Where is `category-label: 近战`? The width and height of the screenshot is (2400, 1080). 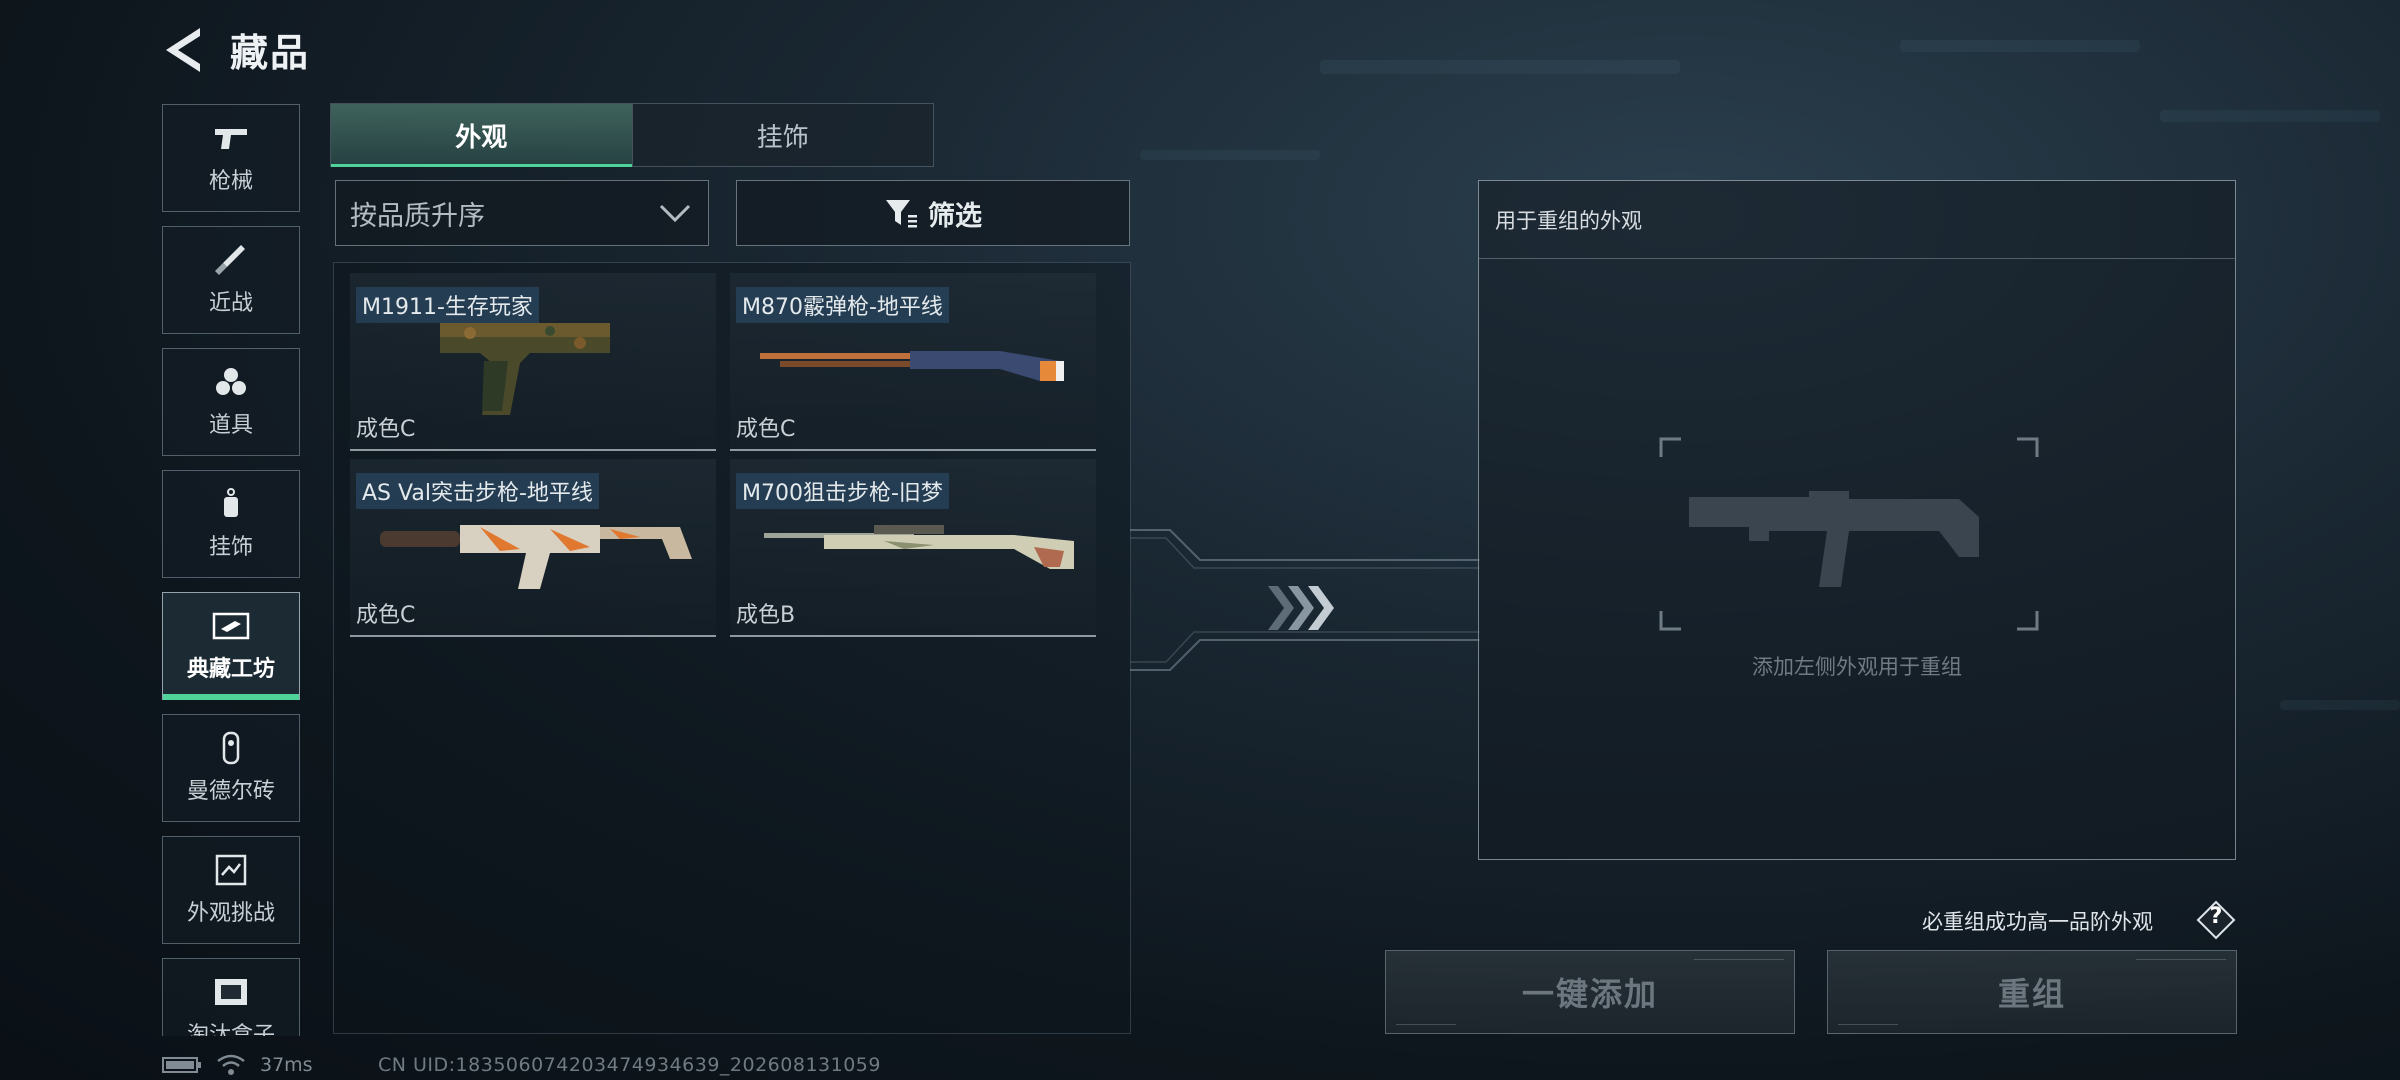 category-label: 近战 is located at coordinates (230, 303).